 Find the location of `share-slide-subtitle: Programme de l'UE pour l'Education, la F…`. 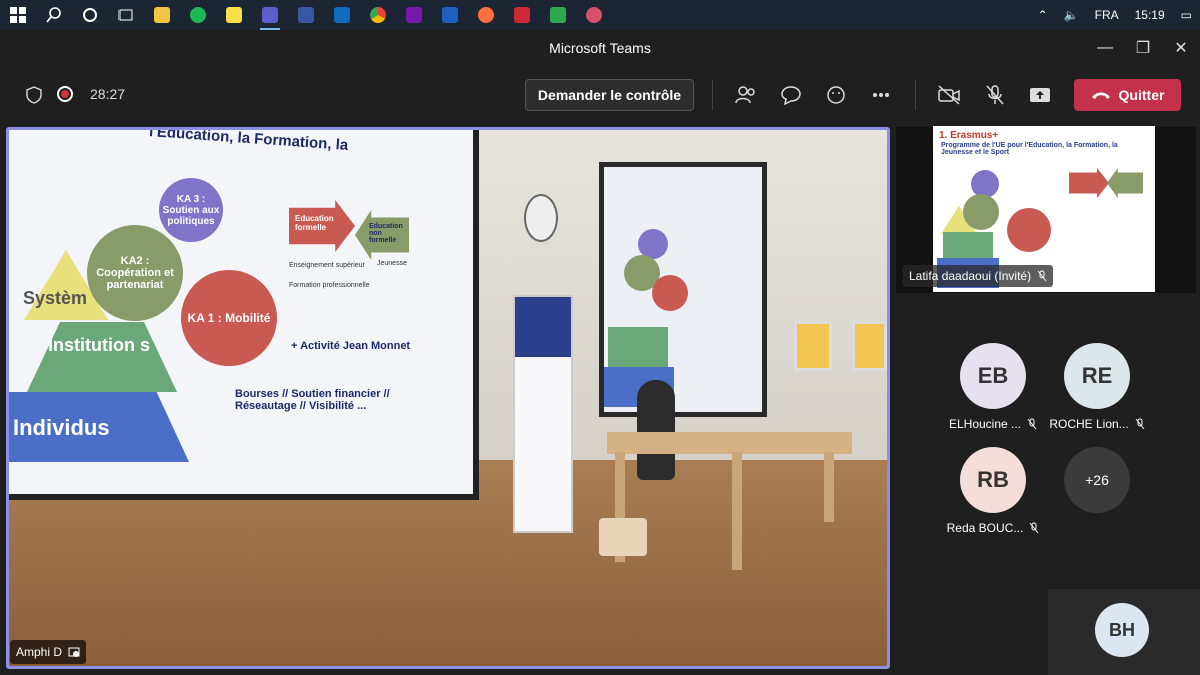

share-slide-subtitle: Programme de l'UE pour l'Education, la F… is located at coordinates (1029, 149).